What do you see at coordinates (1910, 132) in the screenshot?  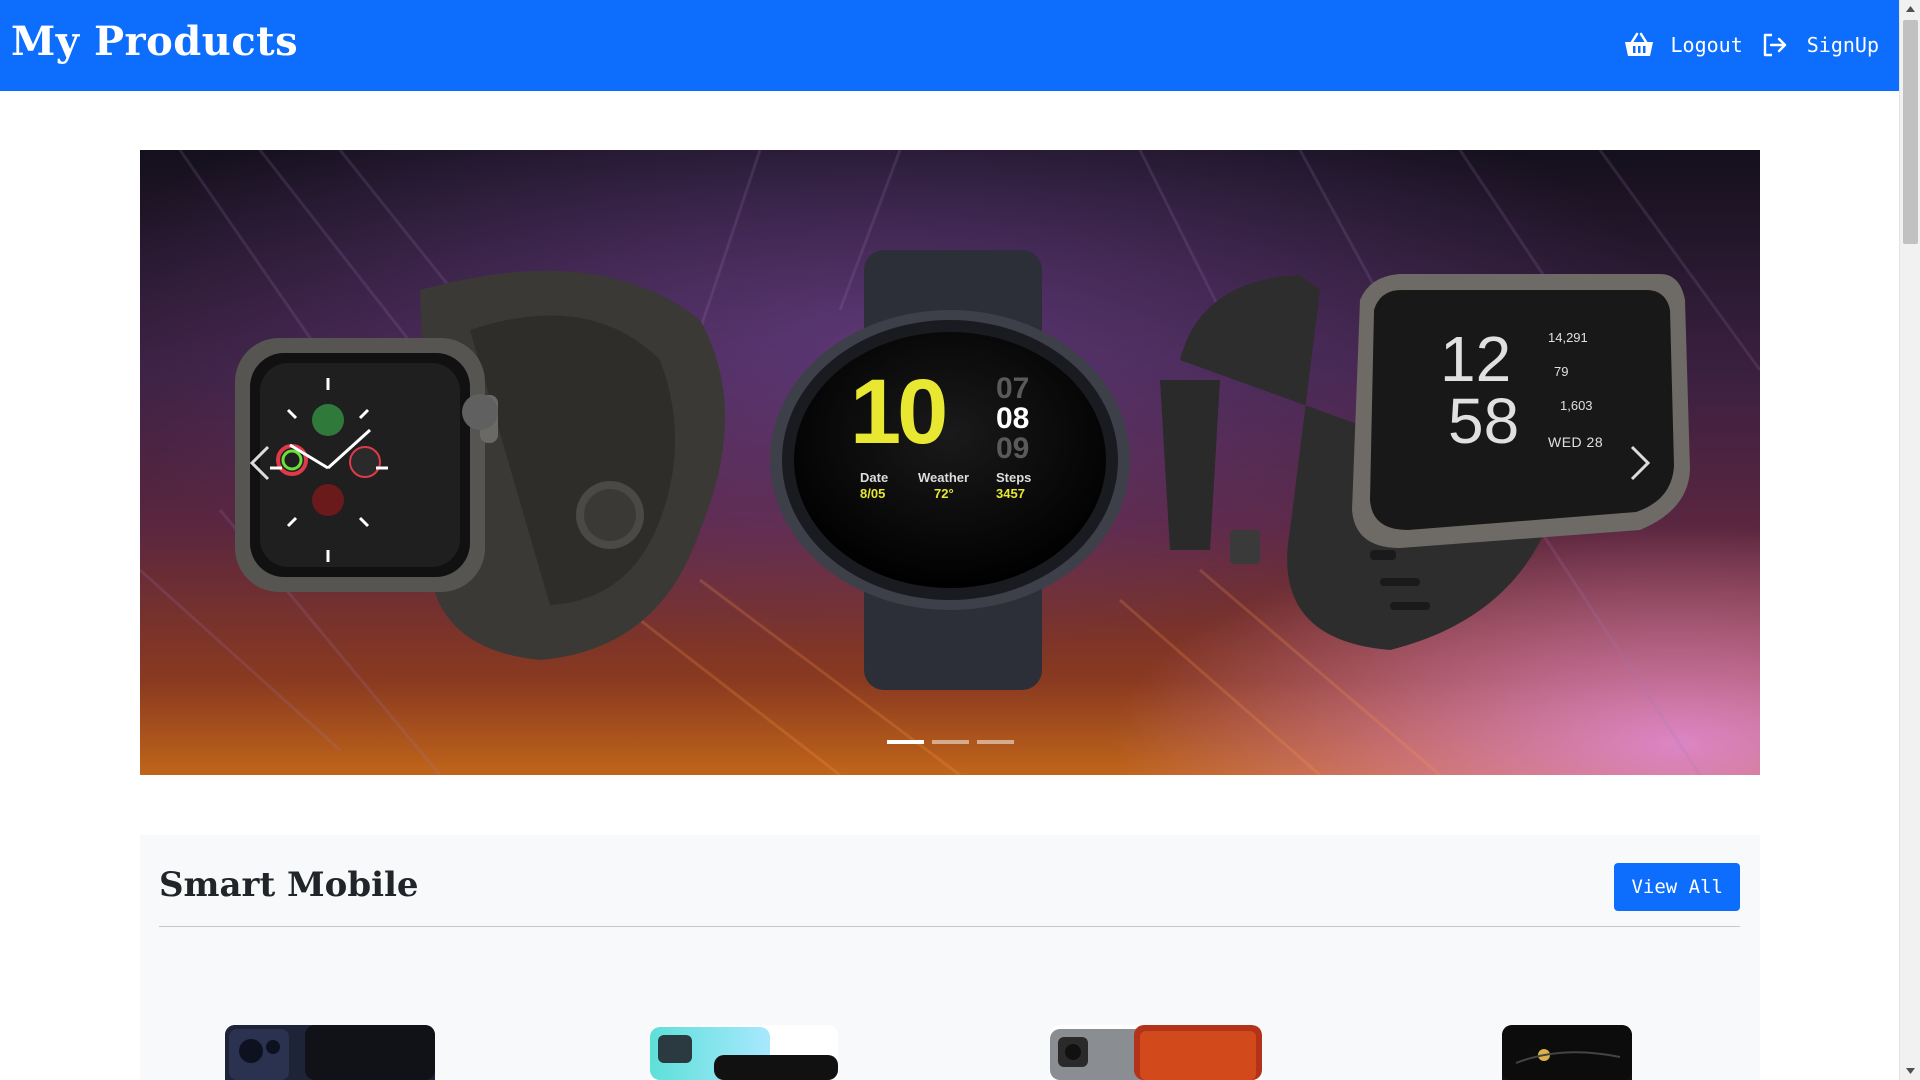 I see `scrollbar-thumb` at bounding box center [1910, 132].